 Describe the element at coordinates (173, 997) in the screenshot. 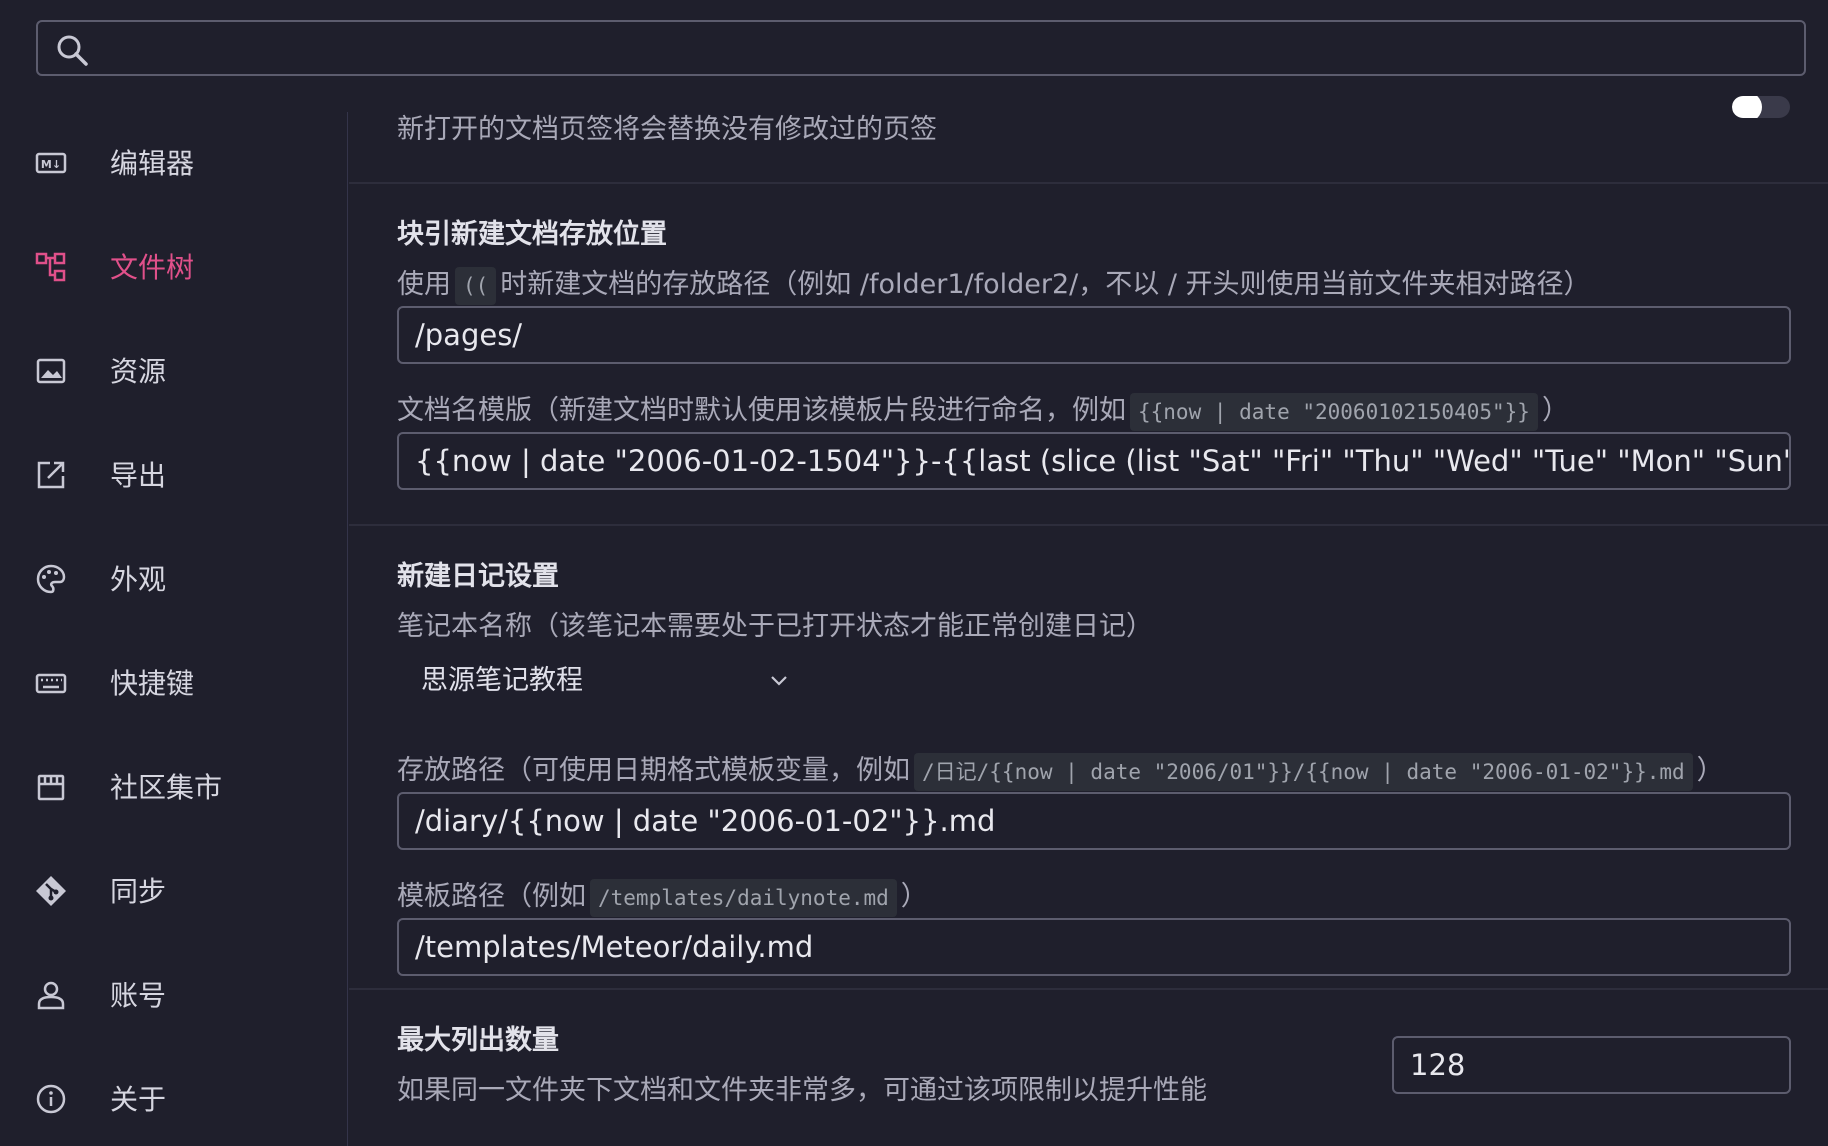

I see `sidebar-item-account: 账号` at that location.